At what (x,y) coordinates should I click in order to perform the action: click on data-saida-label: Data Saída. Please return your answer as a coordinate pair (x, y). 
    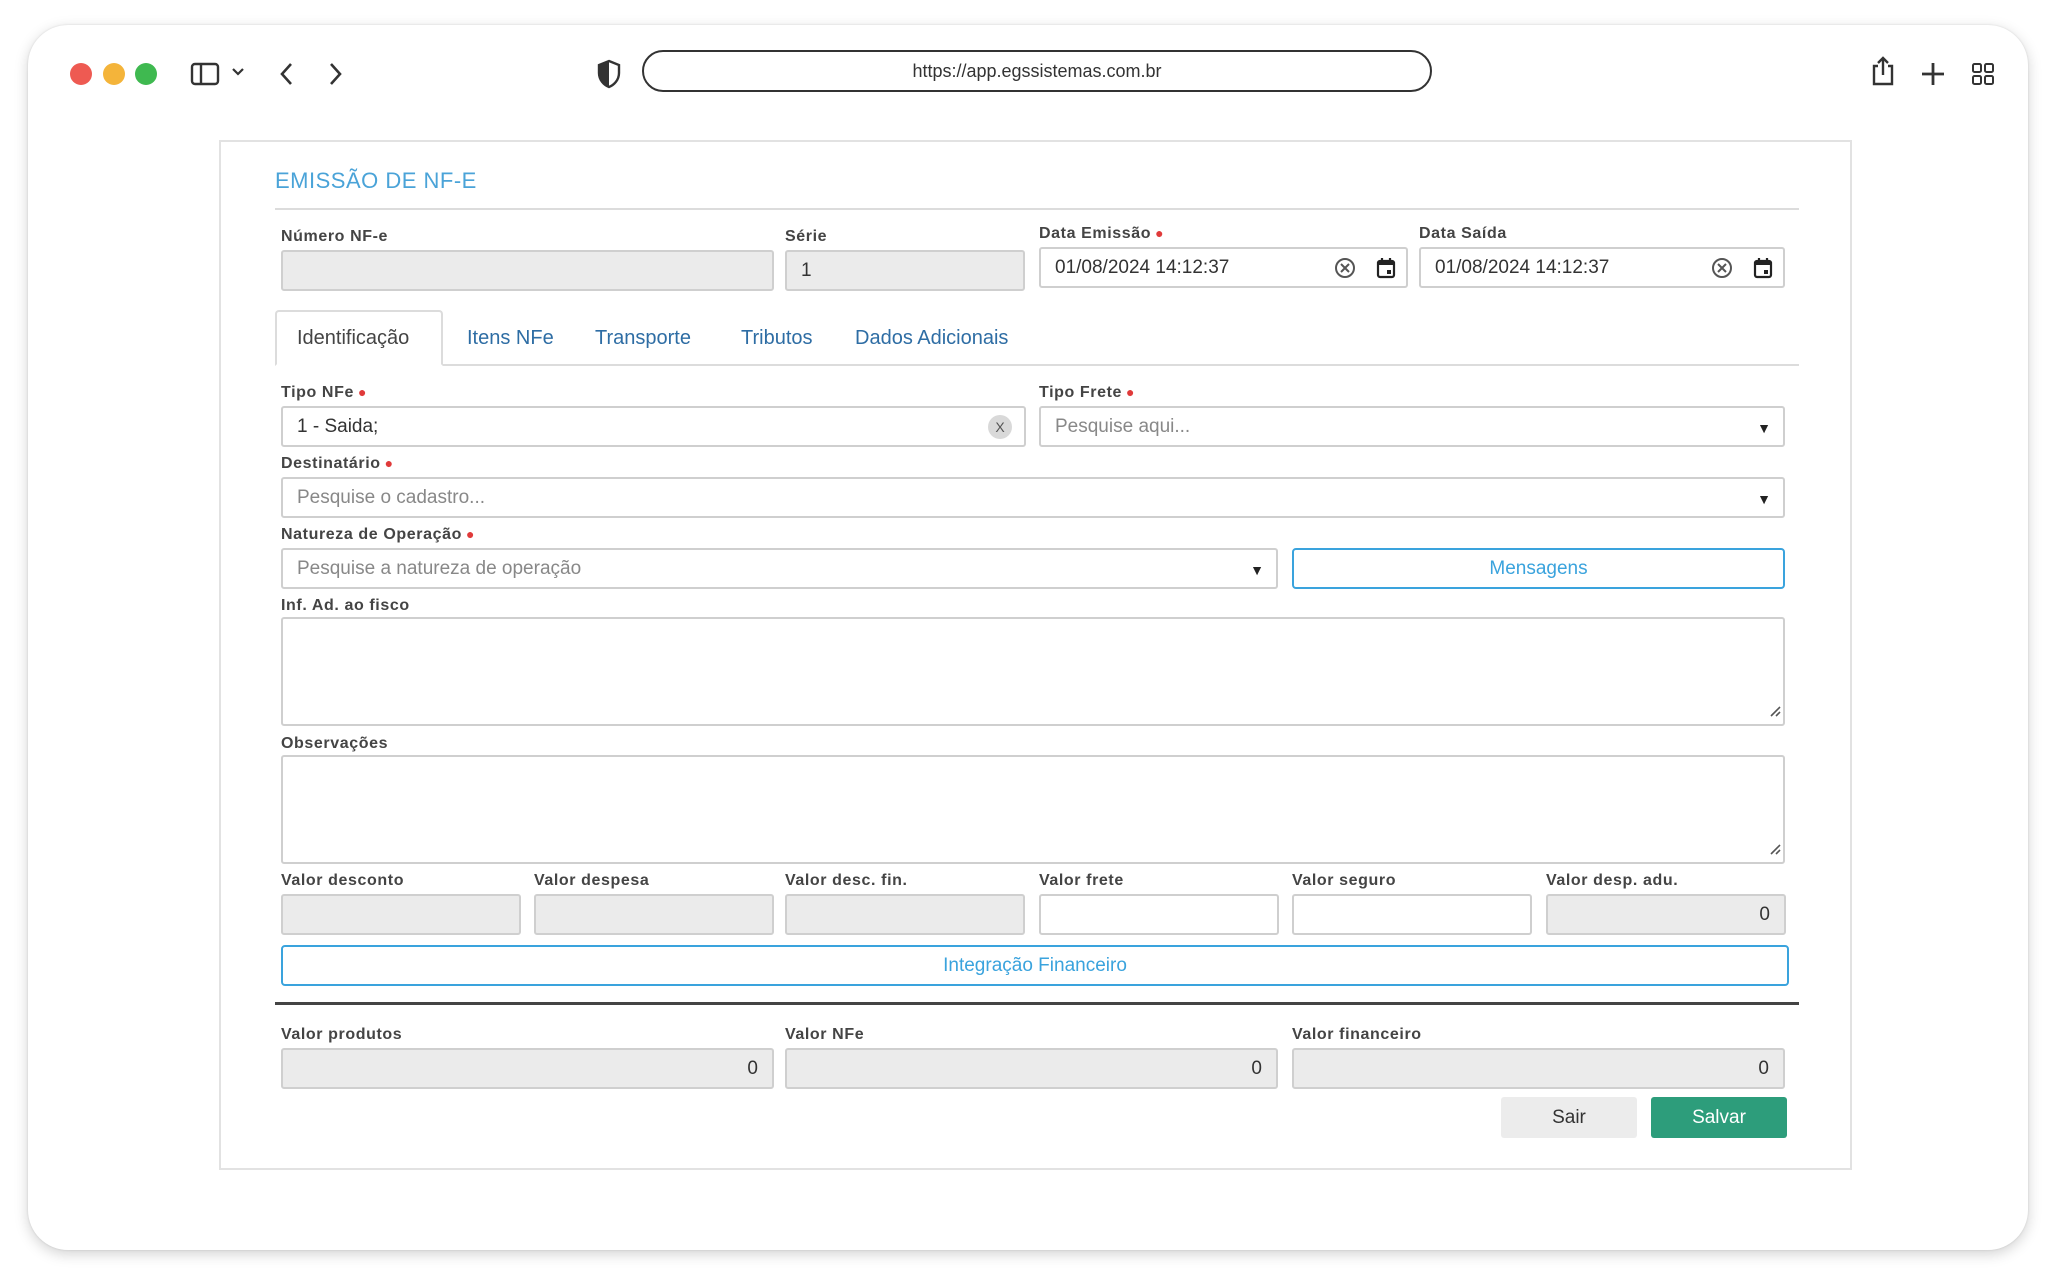
    Looking at the image, I should click on (1463, 233).